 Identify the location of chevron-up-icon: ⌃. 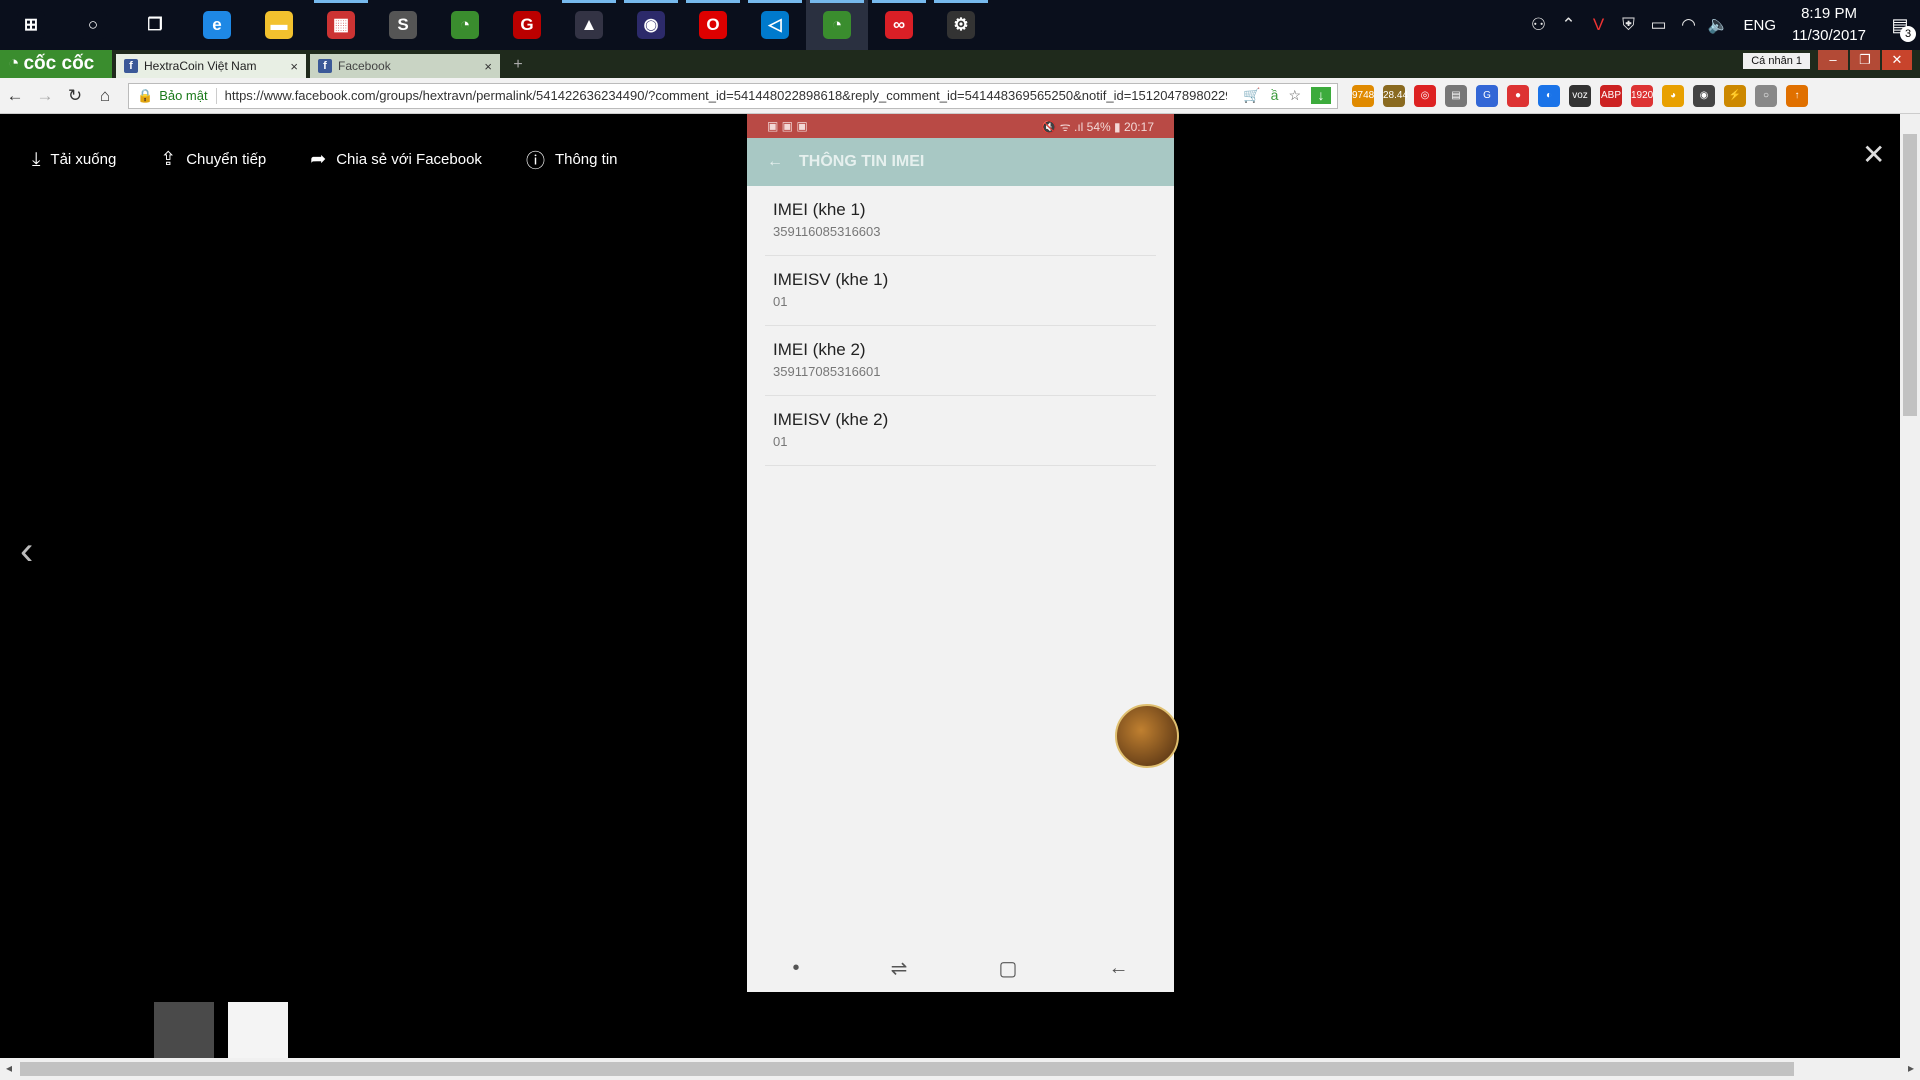
(1569, 25).